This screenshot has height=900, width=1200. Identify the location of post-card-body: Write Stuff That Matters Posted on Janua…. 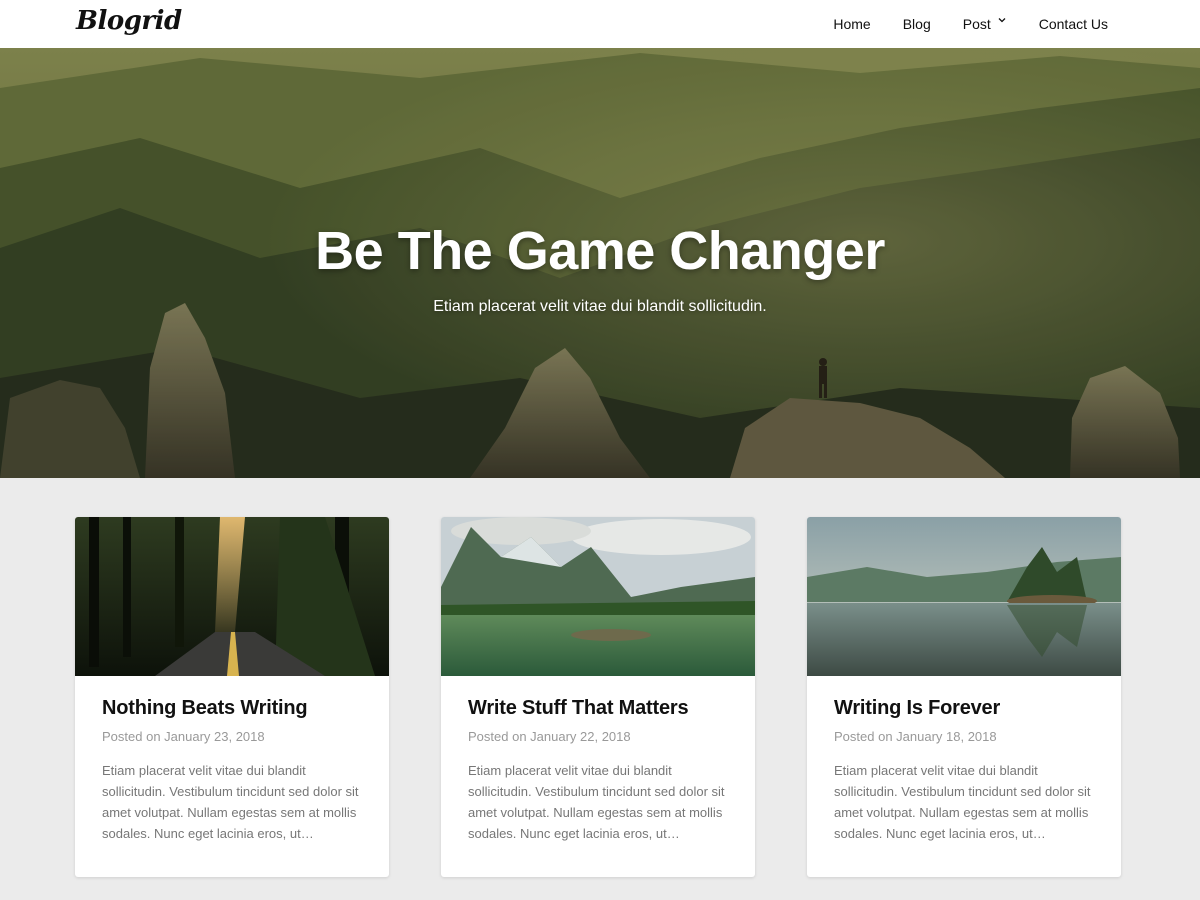
(598, 760).